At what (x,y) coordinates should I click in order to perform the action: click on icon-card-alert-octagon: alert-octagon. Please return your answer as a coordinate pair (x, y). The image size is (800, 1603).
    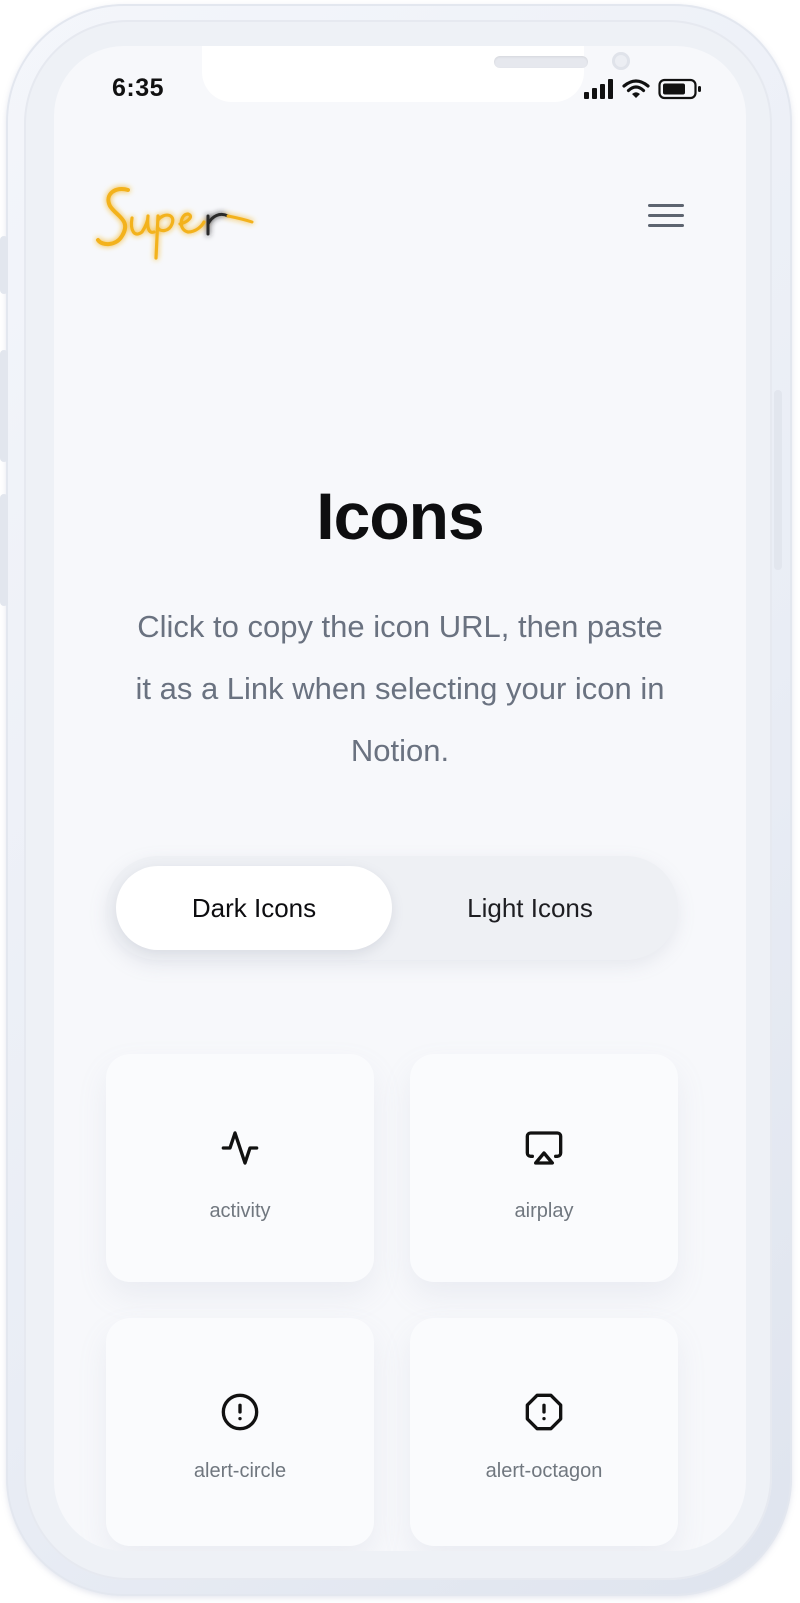
    Looking at the image, I should click on (544, 1432).